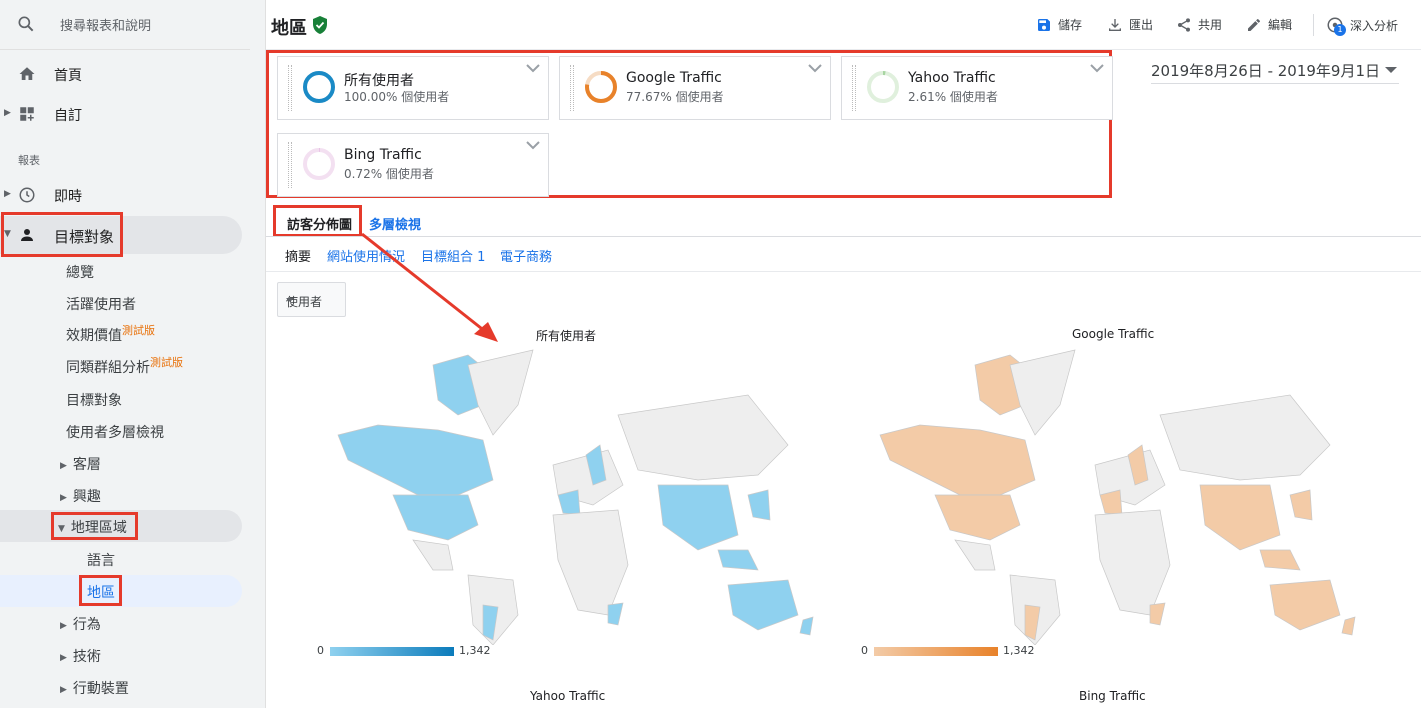 The height and width of the screenshot is (708, 1421). I want to click on sidebar-item-home: 首頁, so click(125, 74).